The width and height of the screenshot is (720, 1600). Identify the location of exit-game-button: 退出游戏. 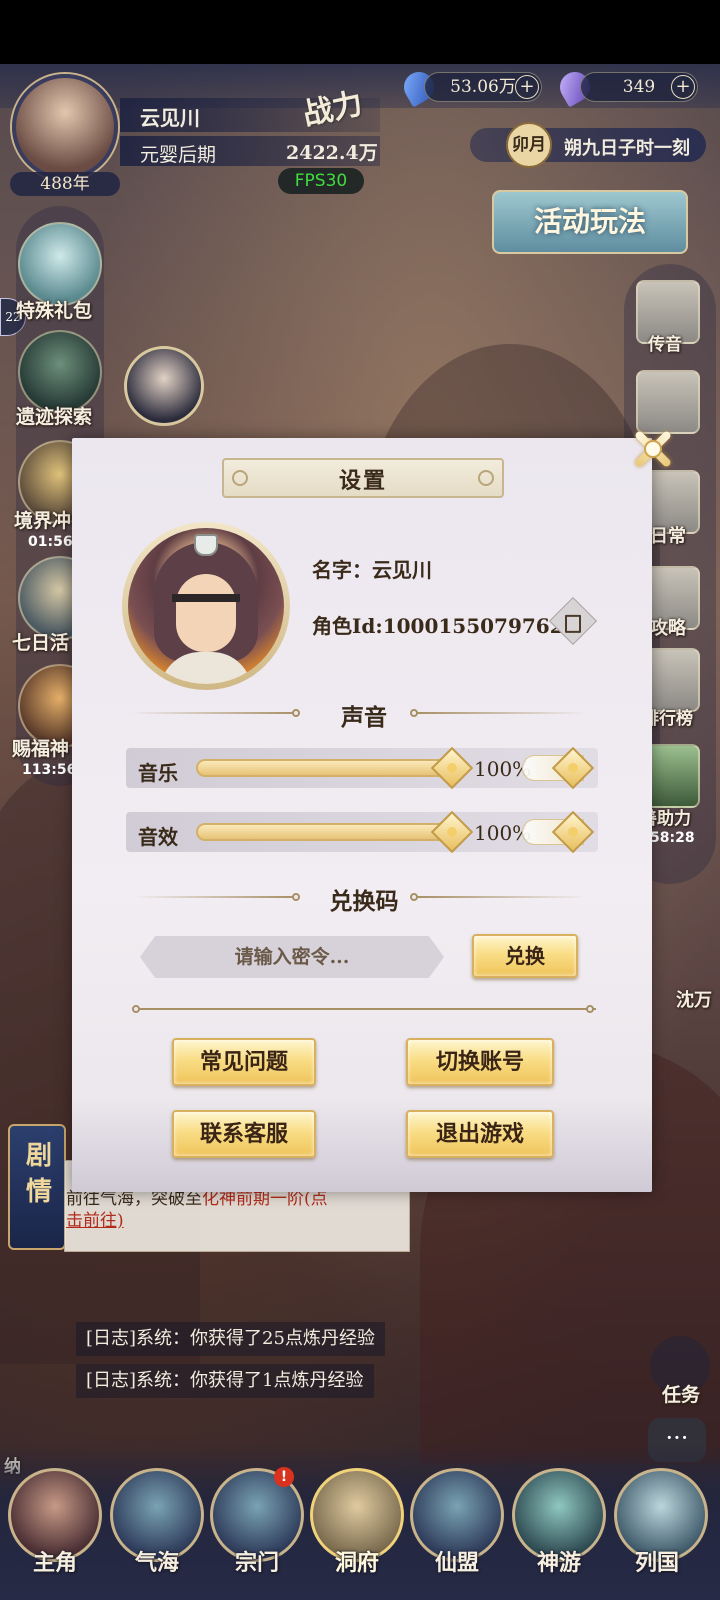
(480, 1134).